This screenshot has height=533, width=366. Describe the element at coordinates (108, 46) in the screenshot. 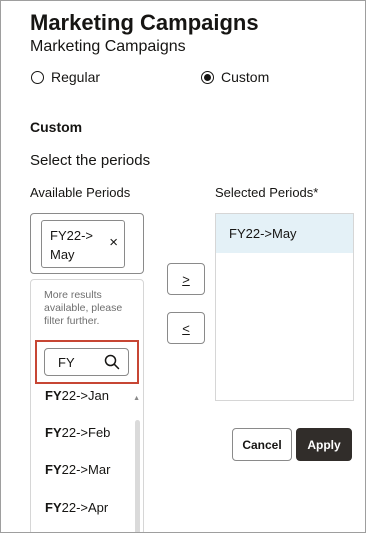

I see `page-subtitle: Marketing Campaigns` at that location.